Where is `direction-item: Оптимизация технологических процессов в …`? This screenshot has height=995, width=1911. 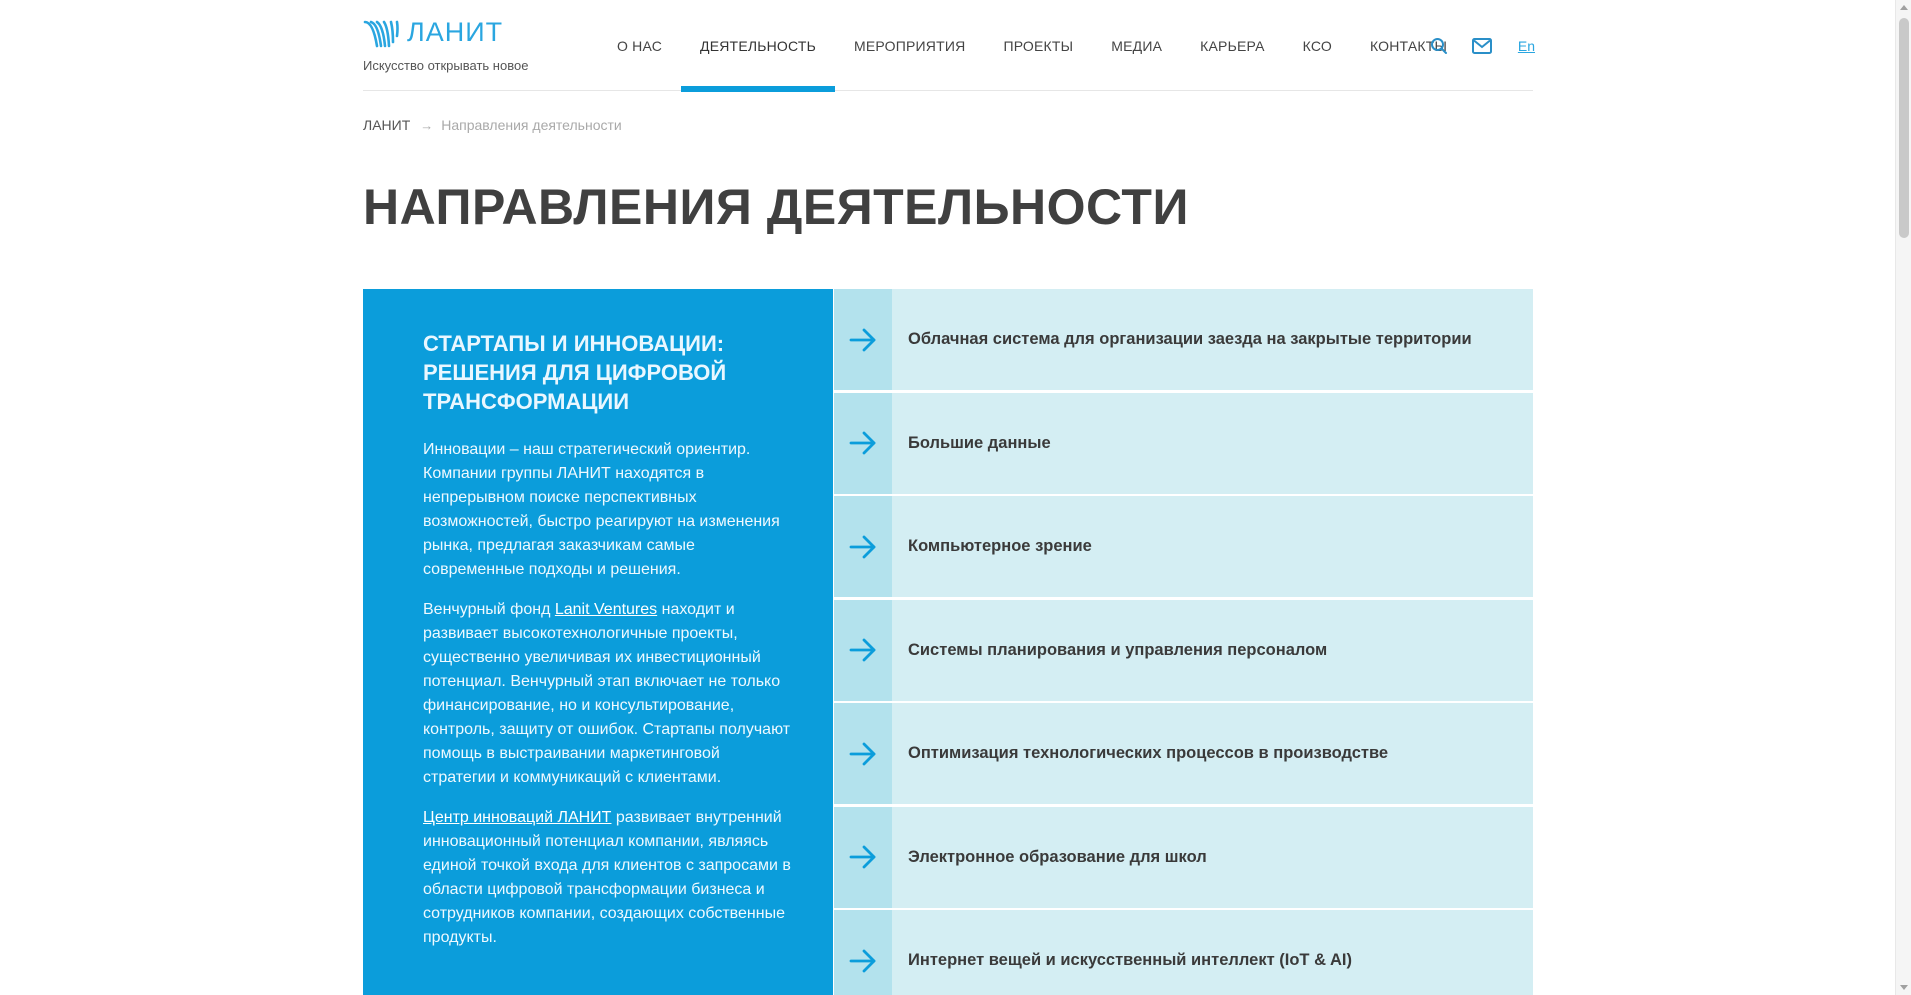 direction-item: Оптимизация технологических процессов в … is located at coordinates (1183, 753).